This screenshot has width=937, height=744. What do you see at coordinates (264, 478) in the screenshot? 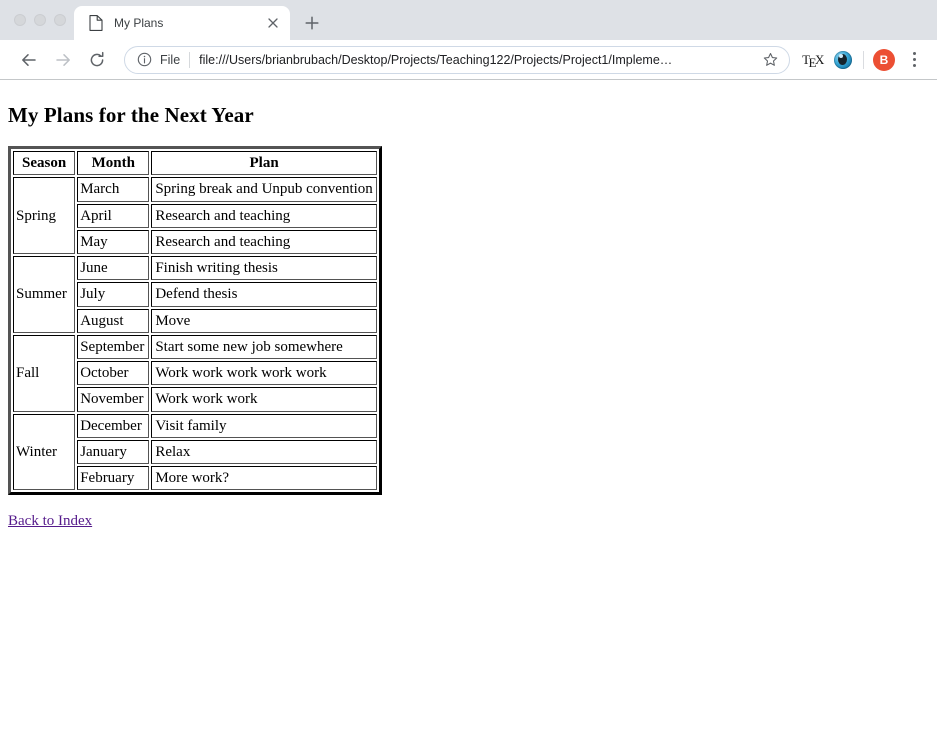
I see `plan-cell: More work?` at bounding box center [264, 478].